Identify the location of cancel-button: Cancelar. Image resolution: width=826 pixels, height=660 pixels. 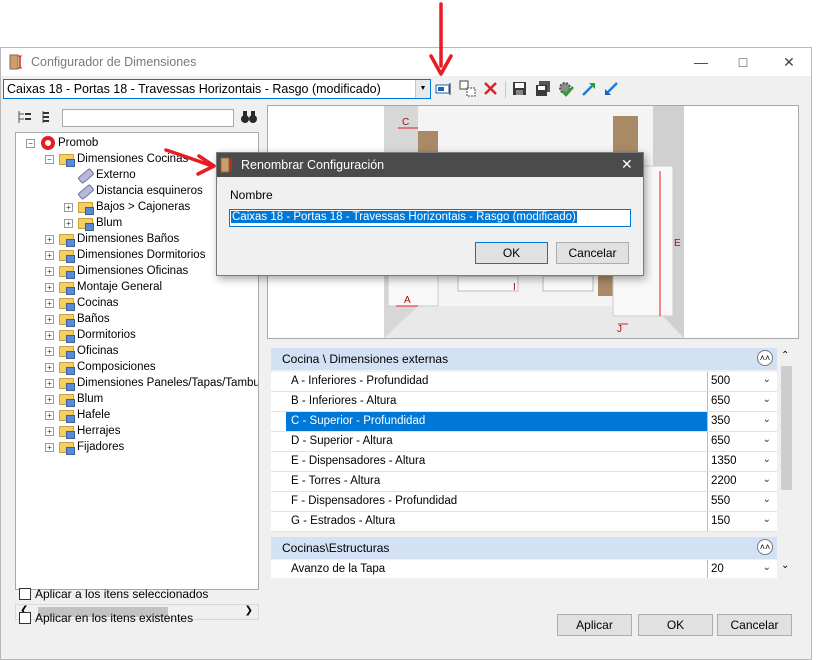
(754, 625).